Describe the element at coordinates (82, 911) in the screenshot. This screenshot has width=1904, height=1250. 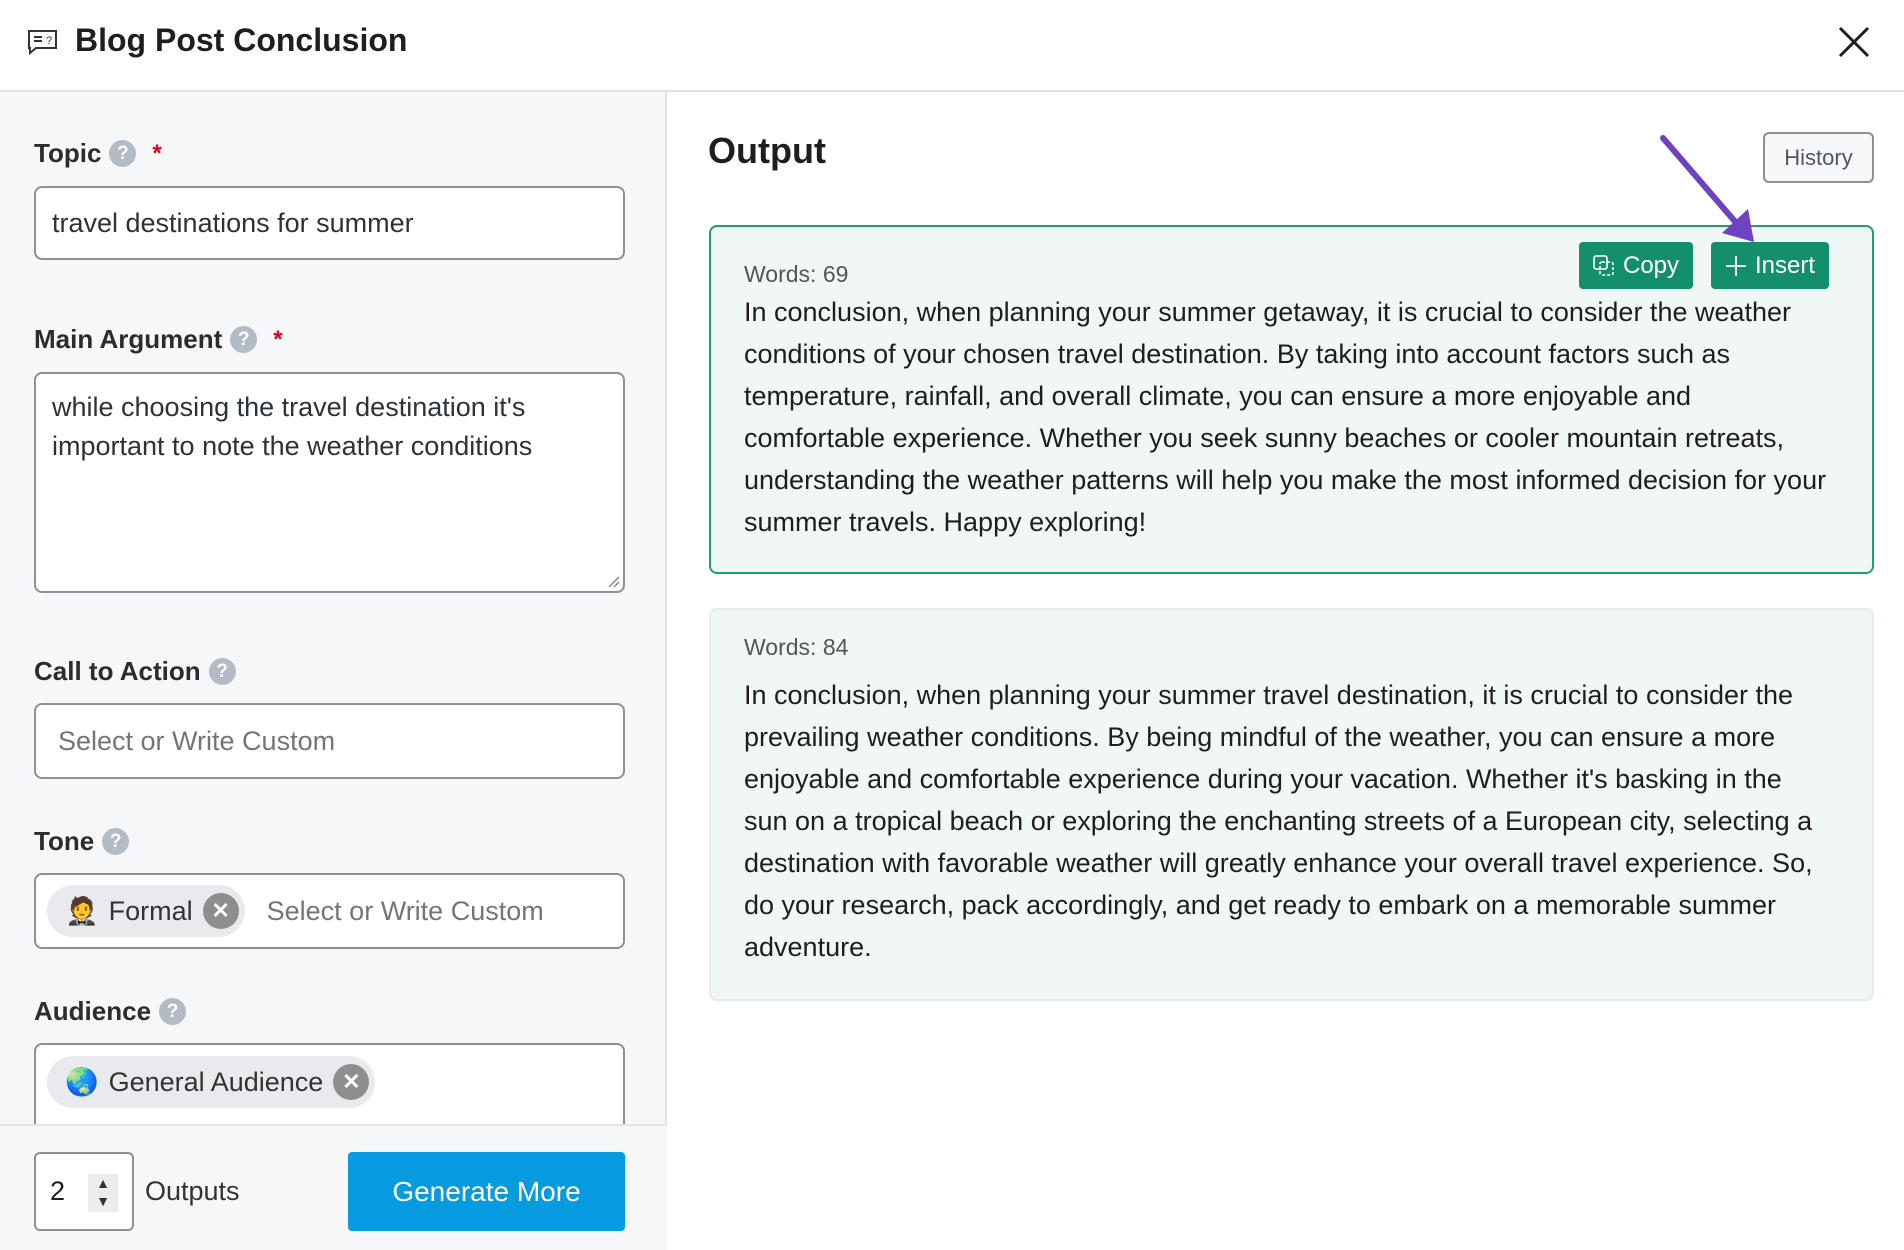
I see `person-icon: 🤵` at that location.